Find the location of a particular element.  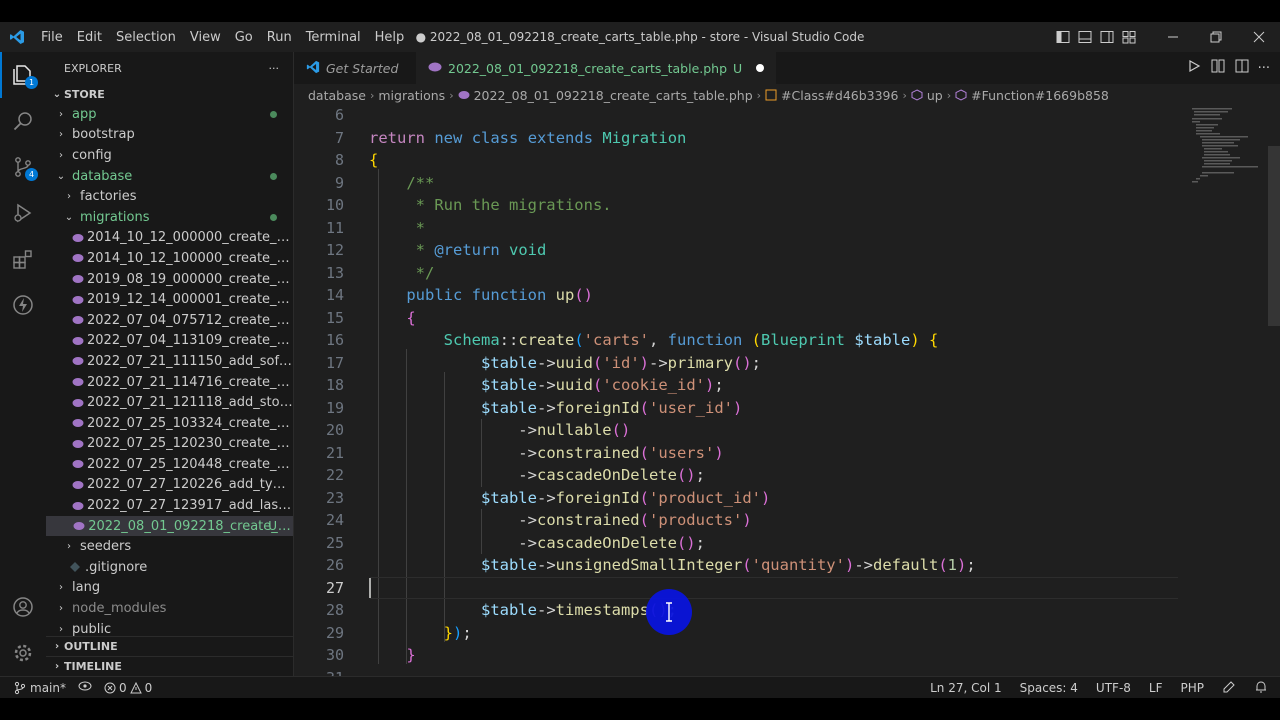

tab-get-started: Get Started is located at coordinates (355, 68).